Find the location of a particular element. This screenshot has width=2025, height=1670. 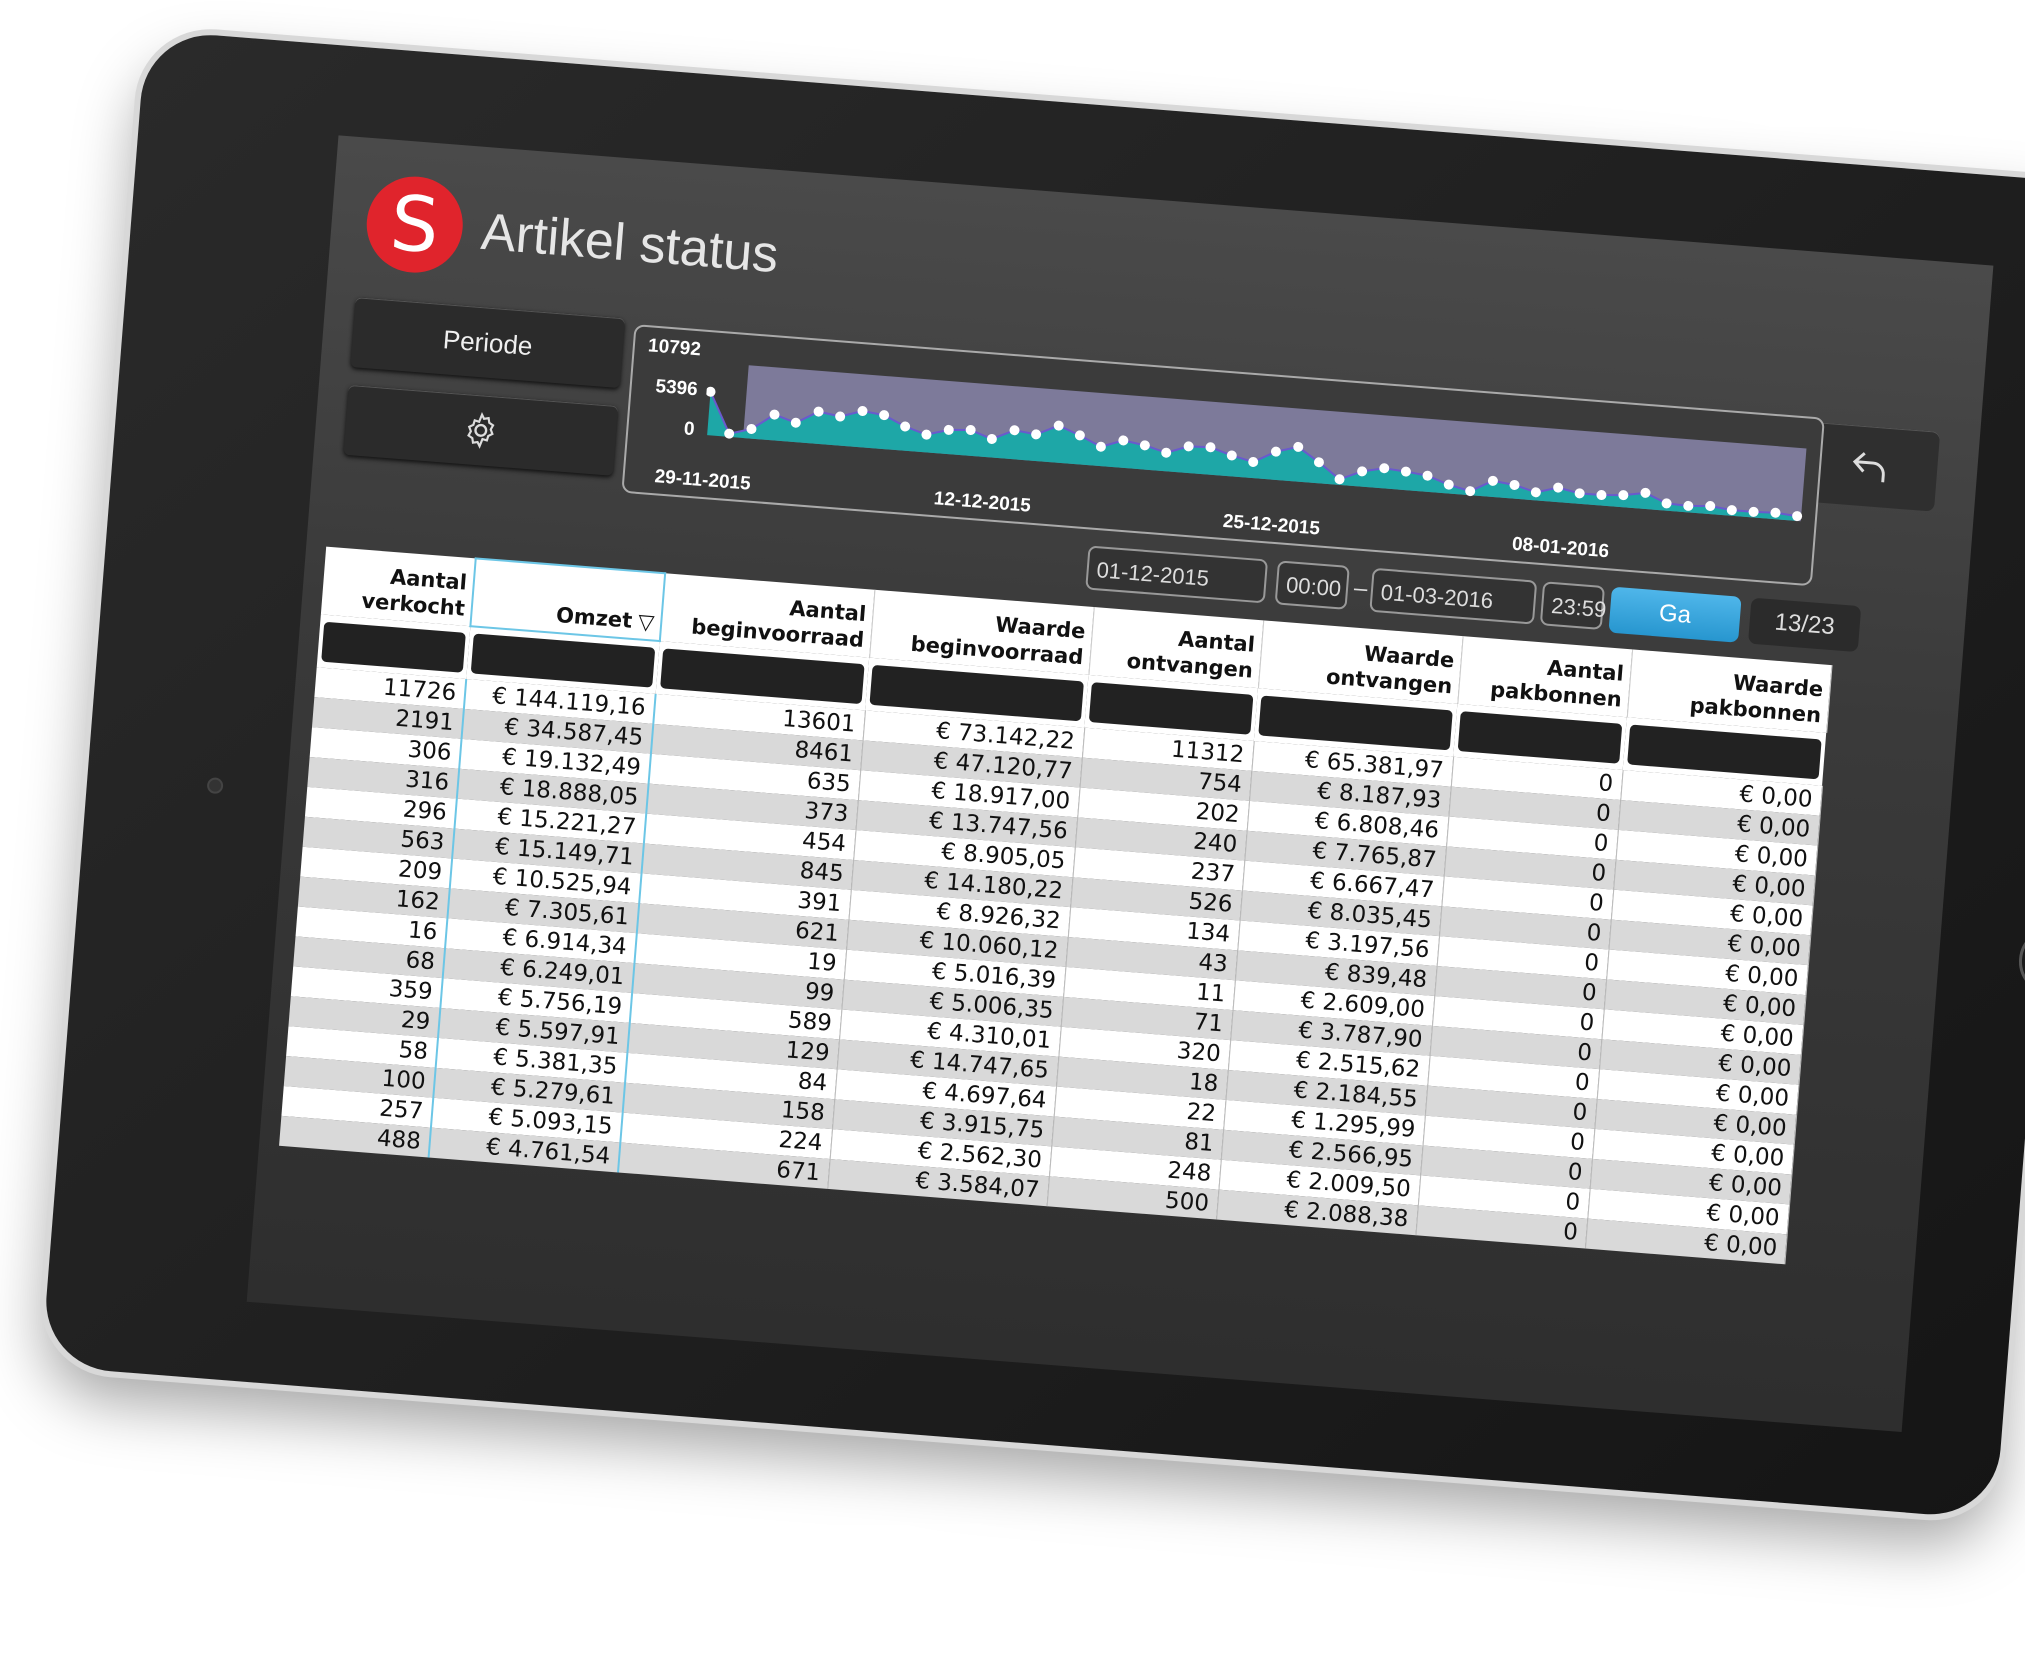

to-date-input: 01-03-2016 is located at coordinates (1453, 596).